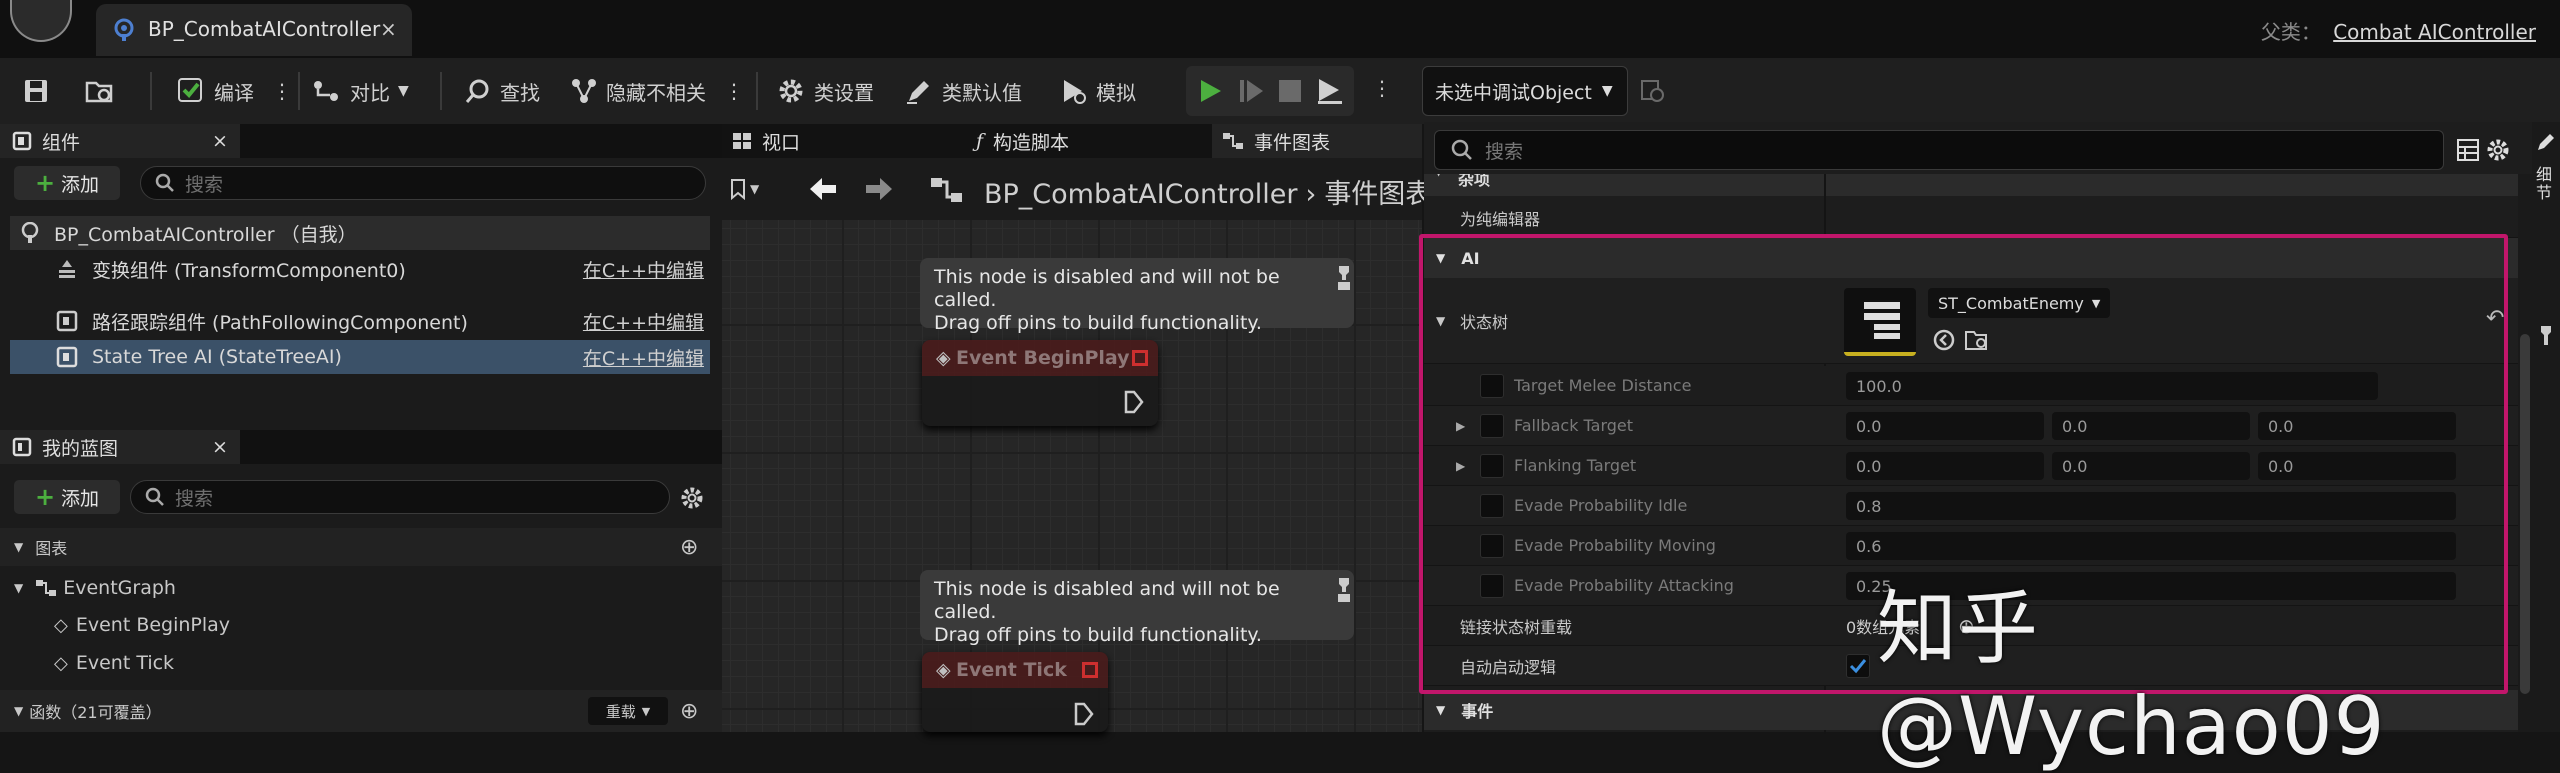  What do you see at coordinates (1015, 692) in the screenshot?
I see `event-tick-node: ◈ Event Tick` at bounding box center [1015, 692].